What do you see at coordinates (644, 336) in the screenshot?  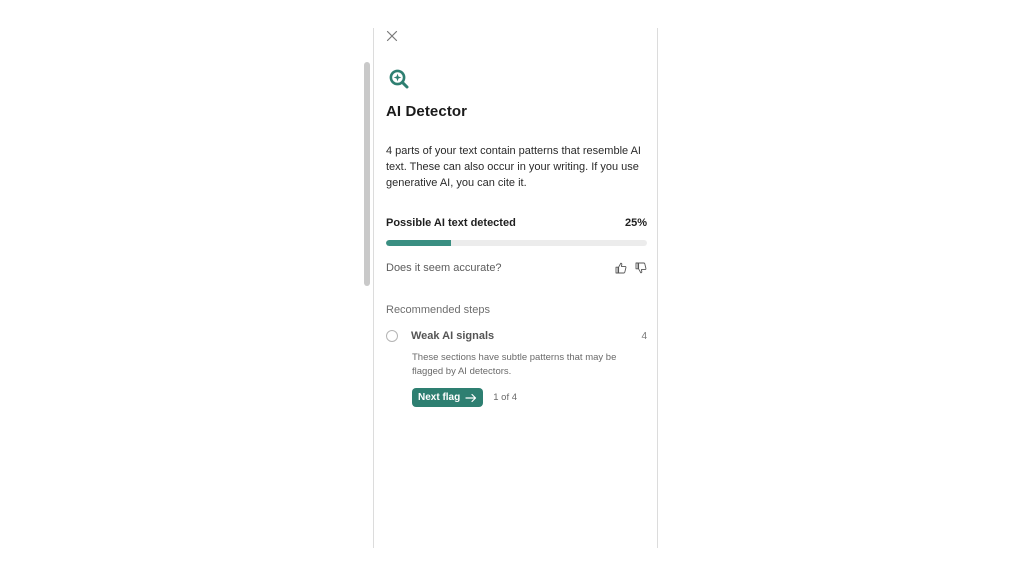 I see `step-count: 4` at bounding box center [644, 336].